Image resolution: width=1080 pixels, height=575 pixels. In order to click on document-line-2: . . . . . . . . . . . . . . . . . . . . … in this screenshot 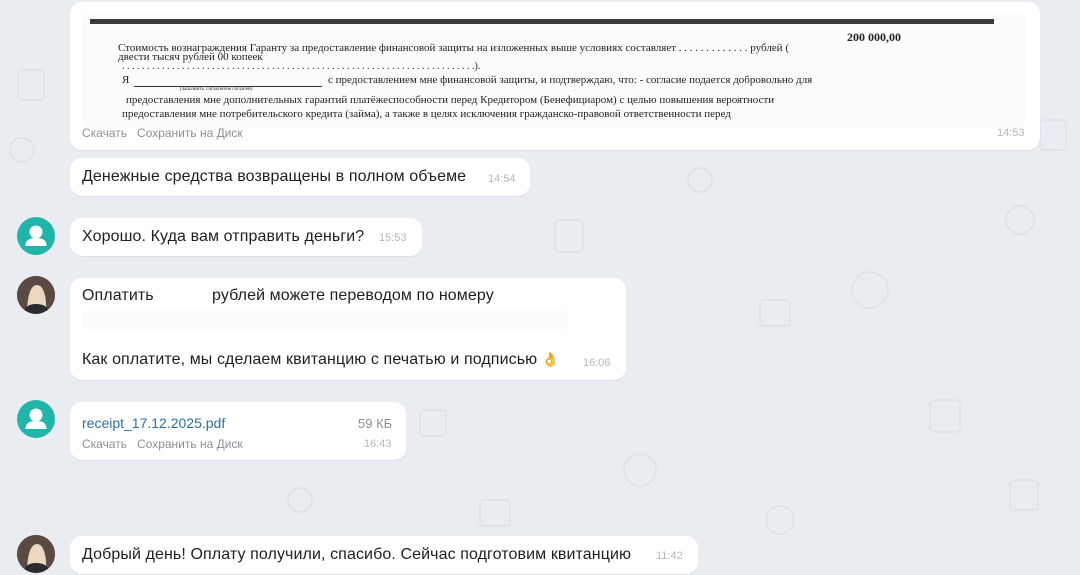, I will do `click(301, 66)`.